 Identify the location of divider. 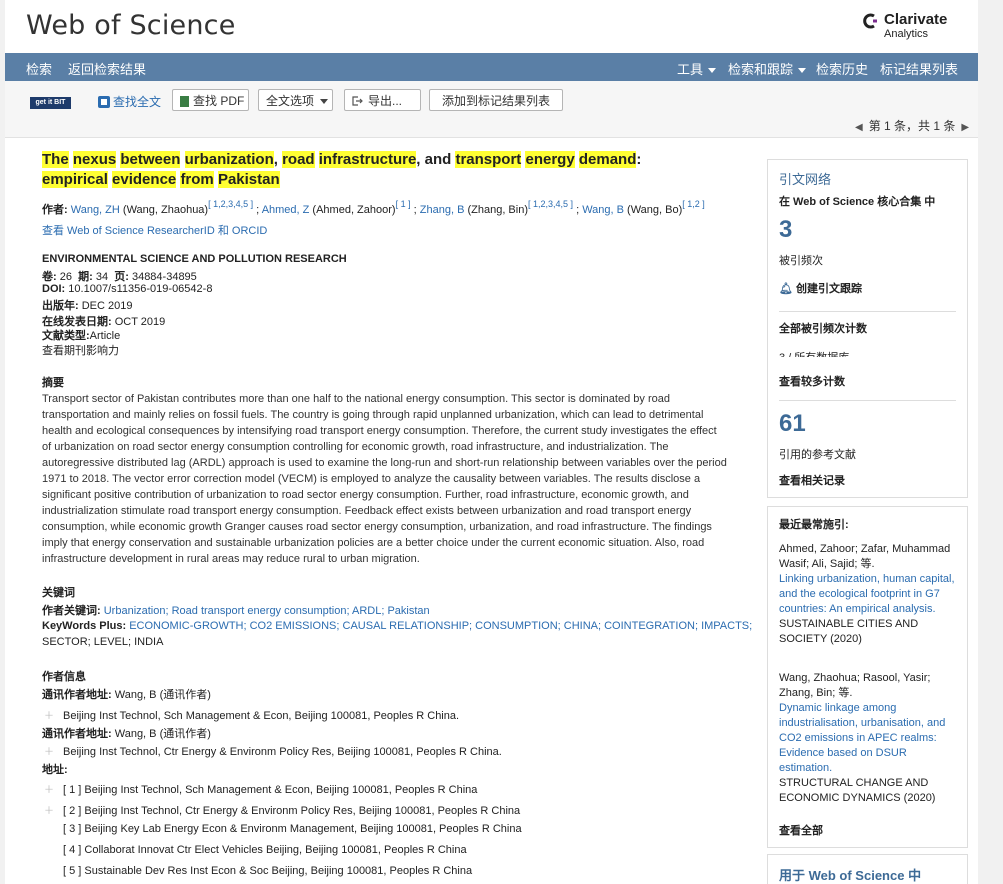
(867, 400).